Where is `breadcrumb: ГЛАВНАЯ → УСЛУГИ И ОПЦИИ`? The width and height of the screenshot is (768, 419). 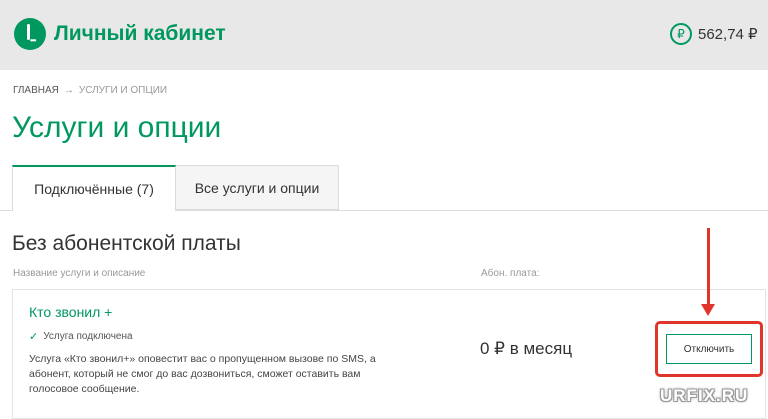
breadcrumb: ГЛАВНАЯ → УСЛУГИ И ОПЦИИ is located at coordinates (90, 90).